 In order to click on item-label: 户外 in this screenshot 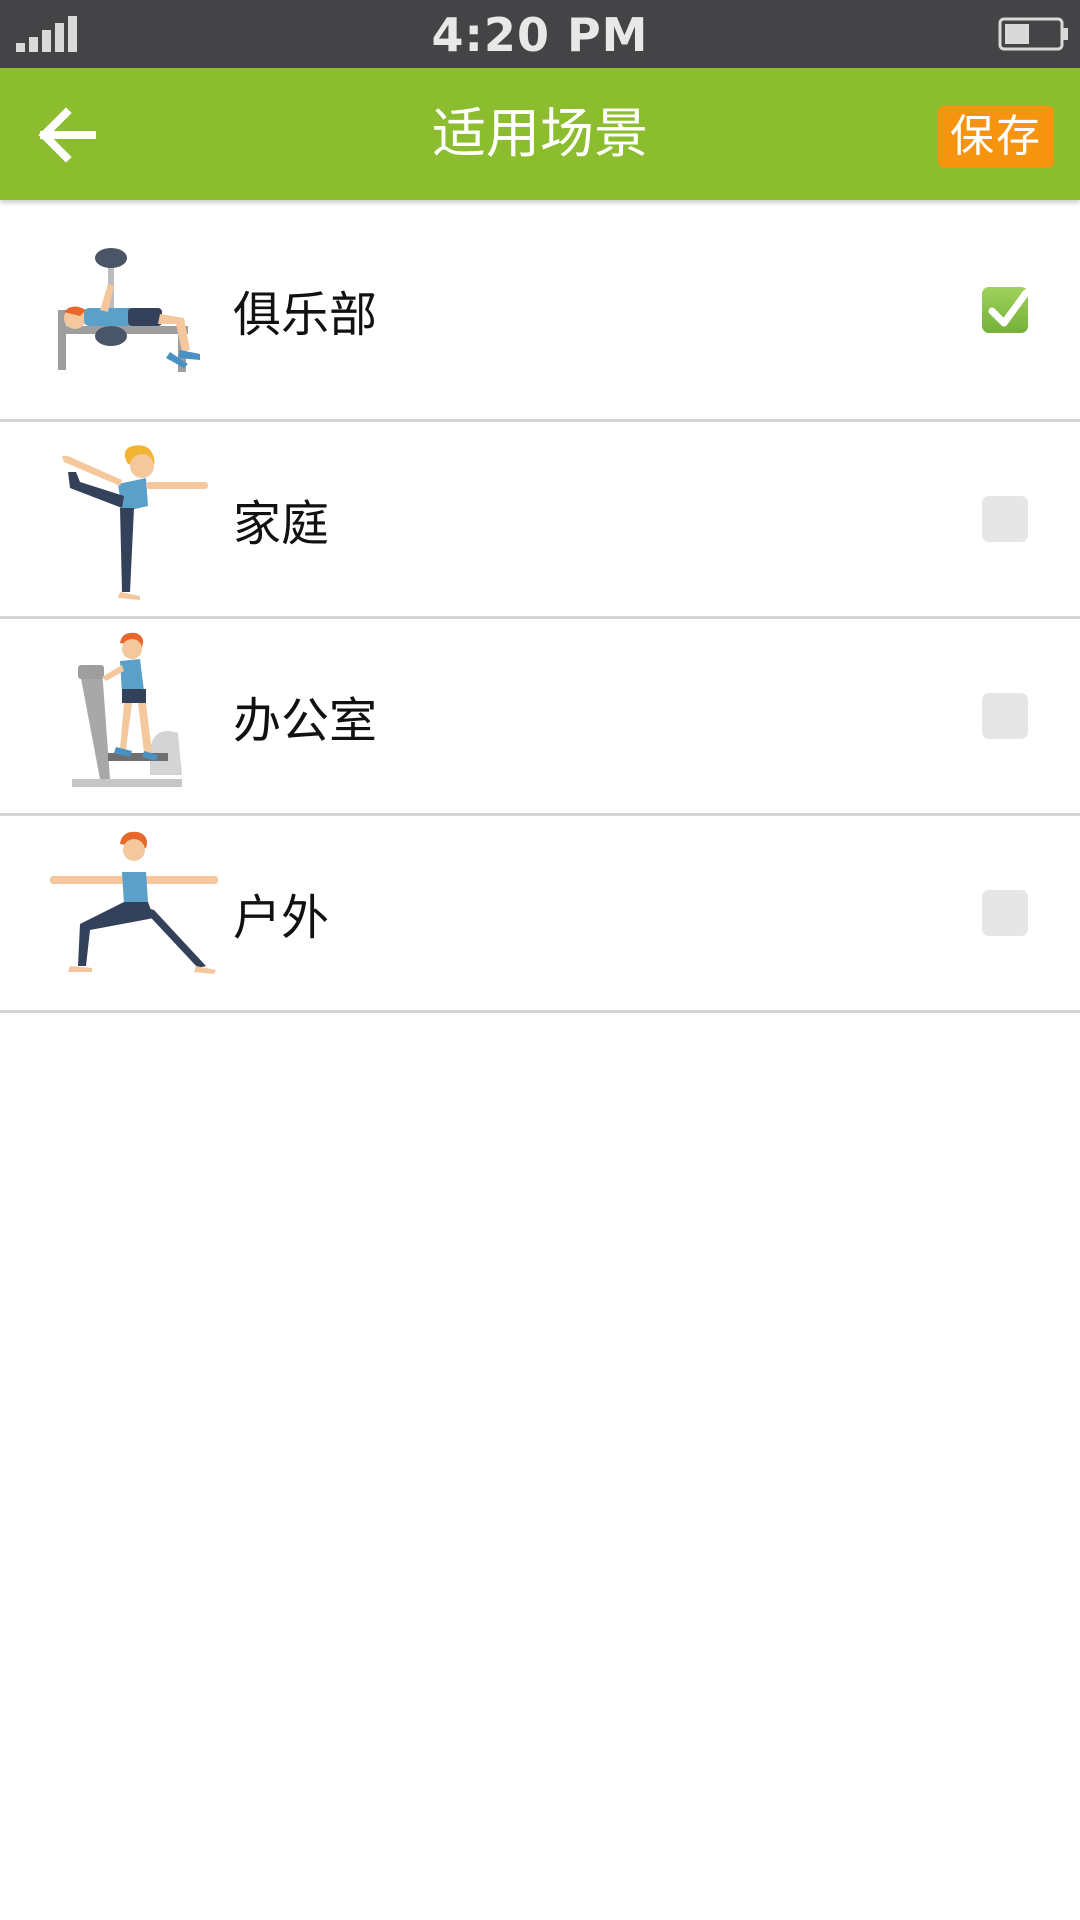, I will do `click(281, 918)`.